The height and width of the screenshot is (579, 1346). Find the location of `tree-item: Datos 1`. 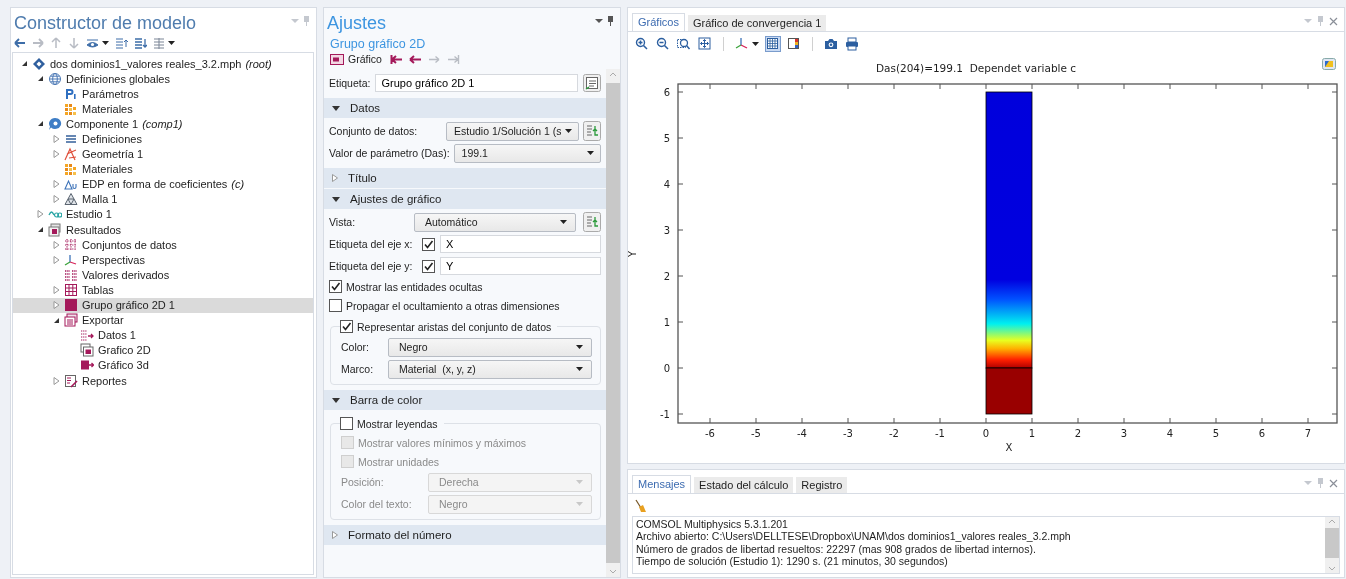

tree-item: Datos 1 is located at coordinates (163, 335).